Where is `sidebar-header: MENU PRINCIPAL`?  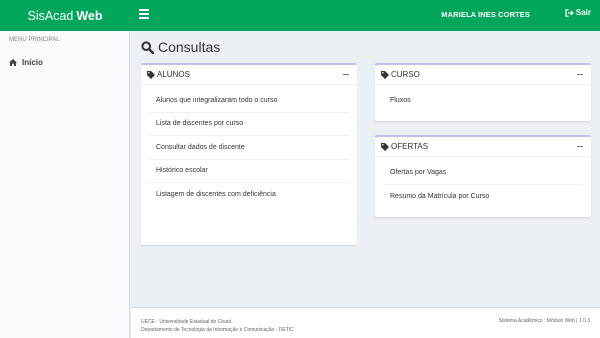
sidebar-header: MENU PRINCIPAL is located at coordinates (34, 40).